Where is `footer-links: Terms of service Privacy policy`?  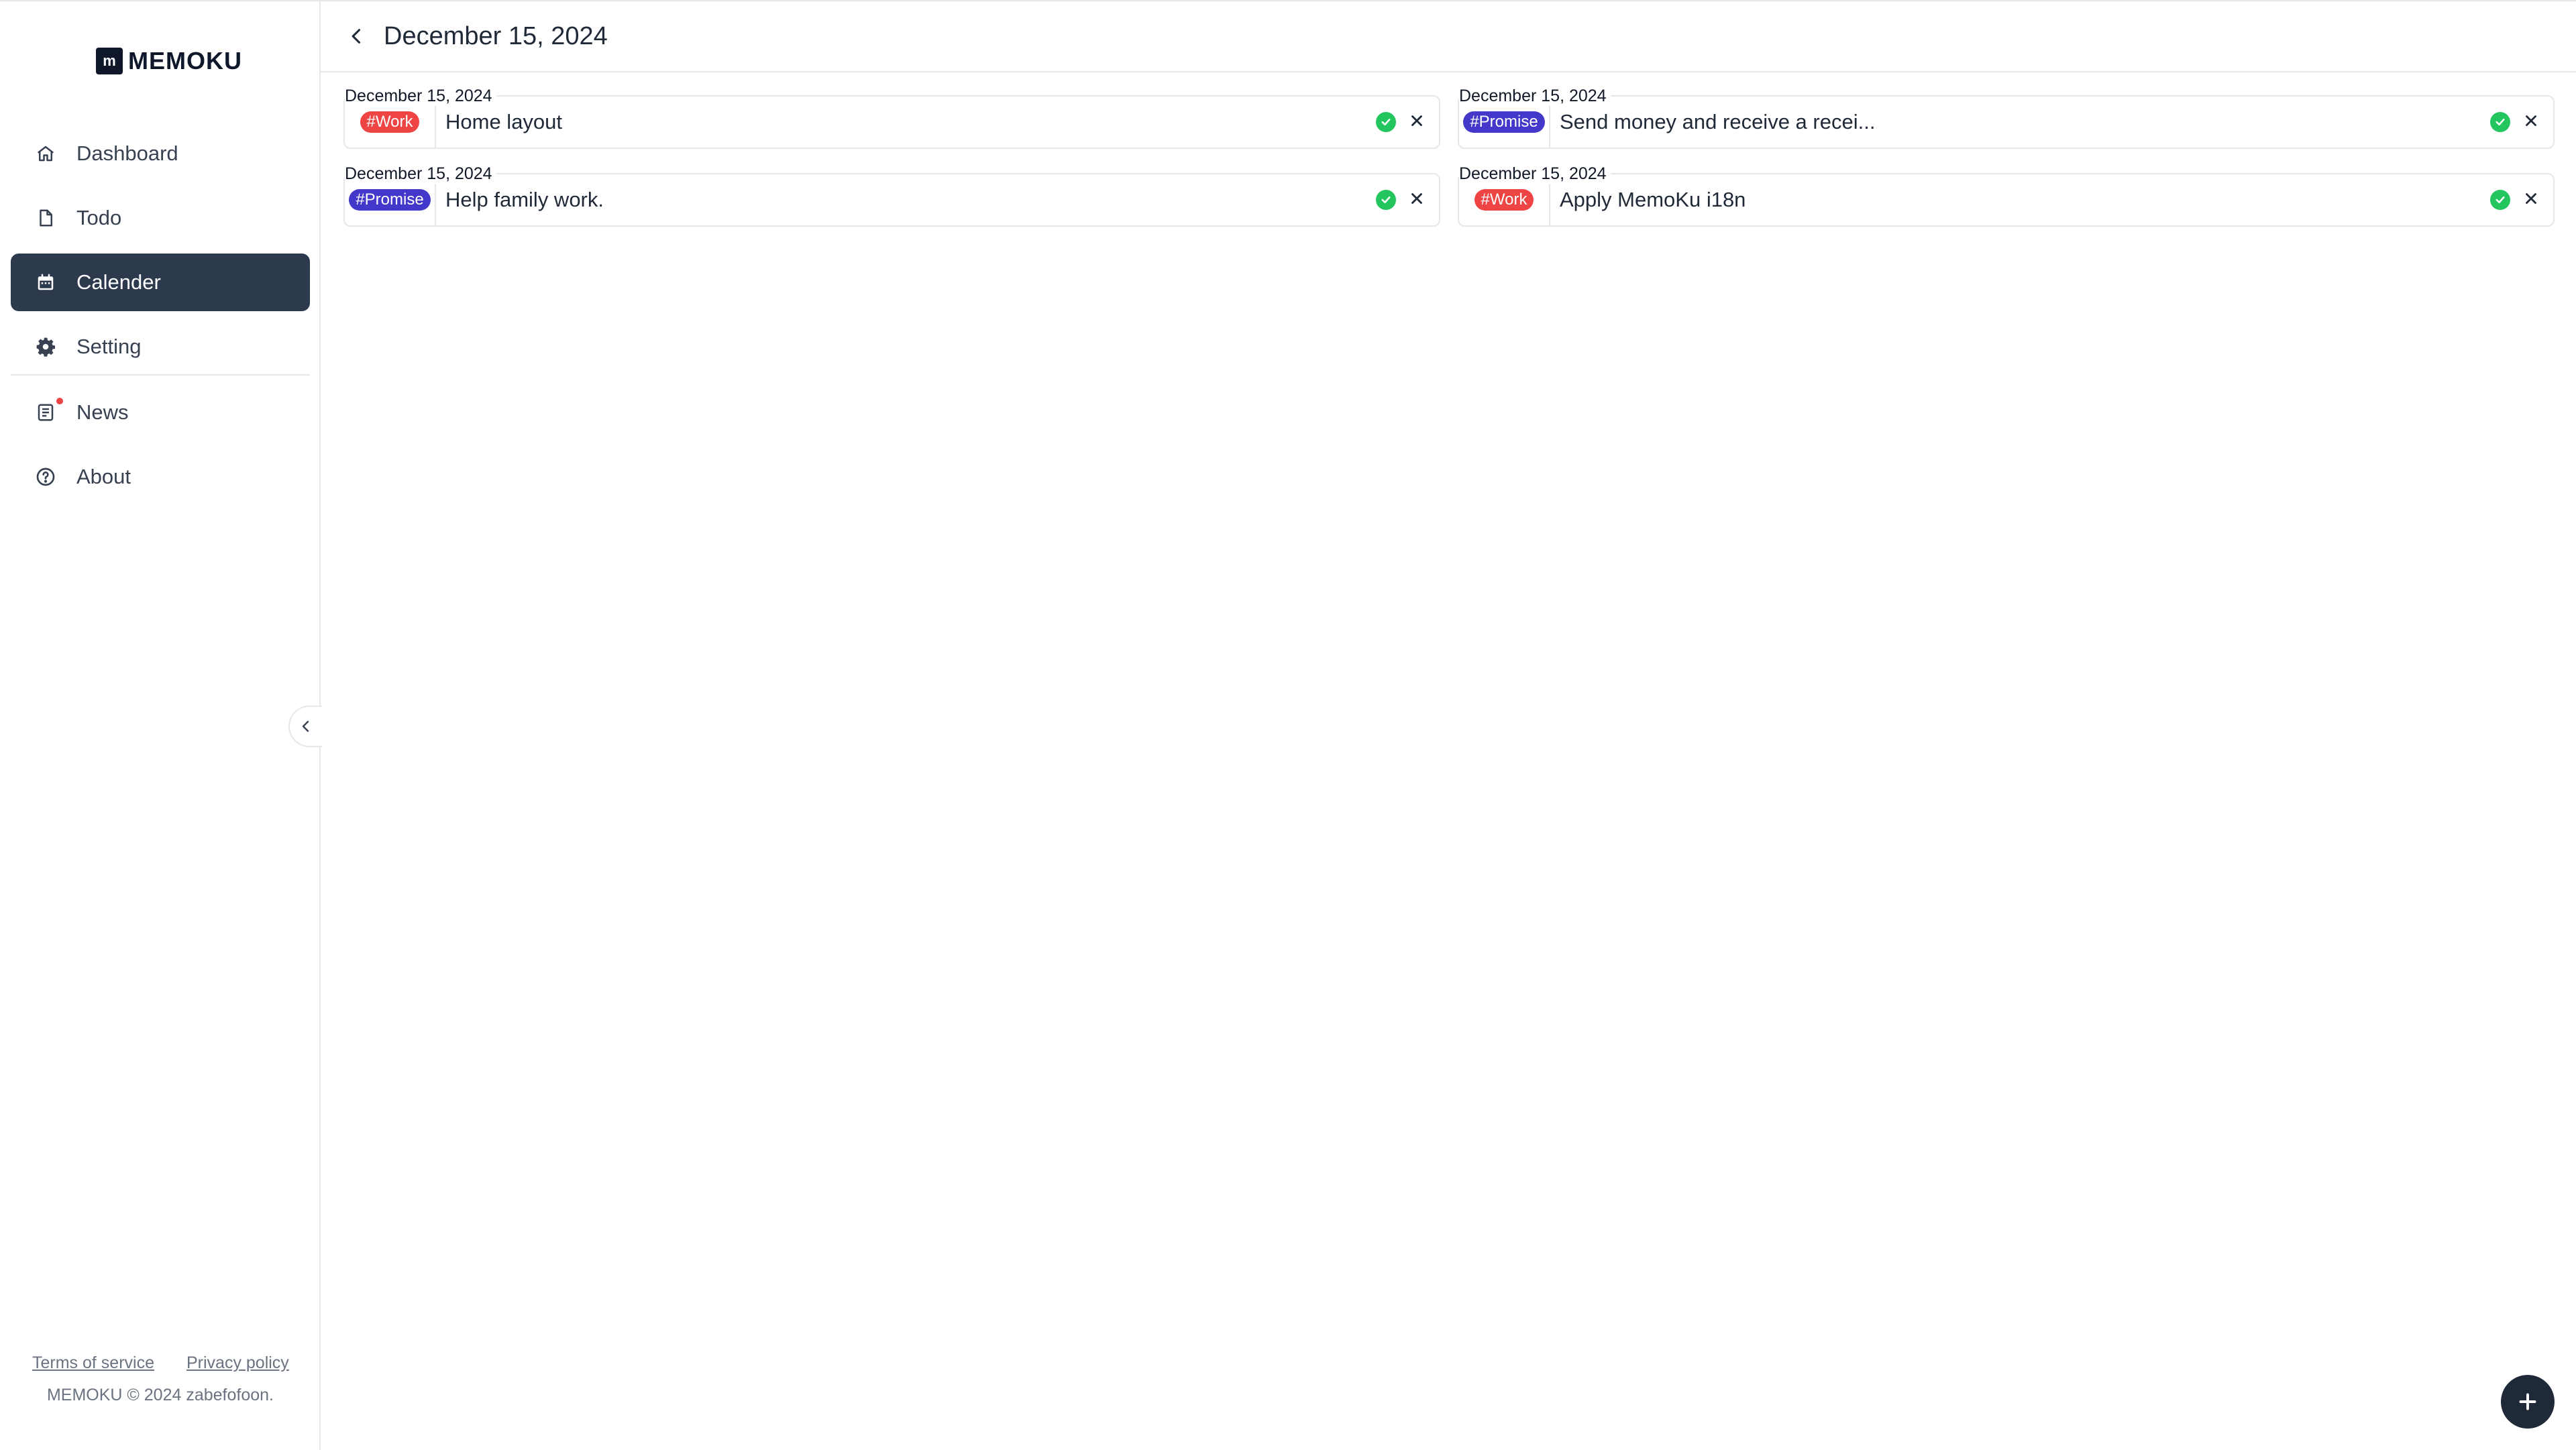 footer-links: Terms of service Privacy policy is located at coordinates (160, 1363).